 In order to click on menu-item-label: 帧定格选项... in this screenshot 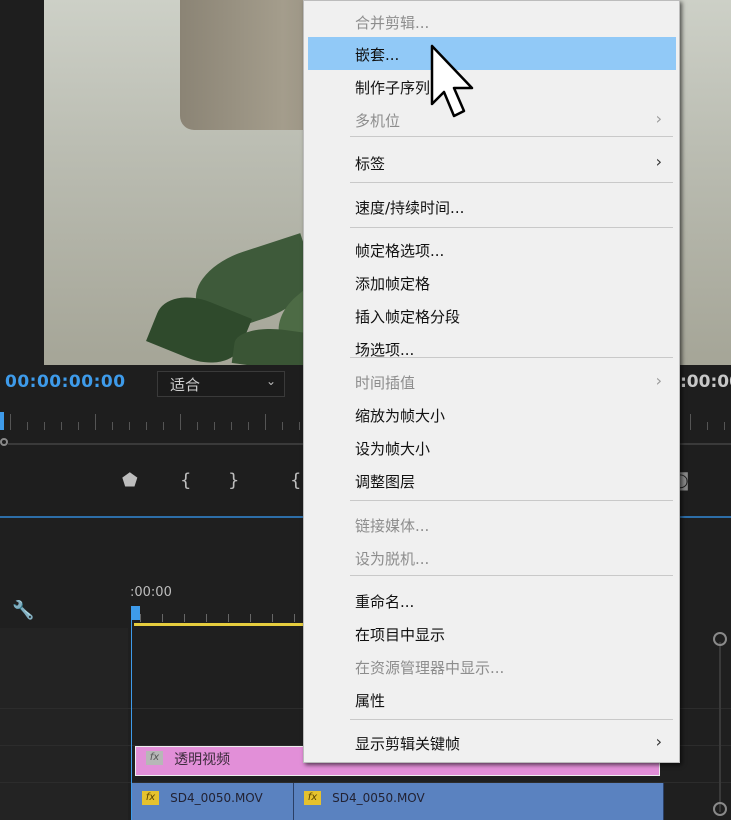, I will do `click(400, 251)`.